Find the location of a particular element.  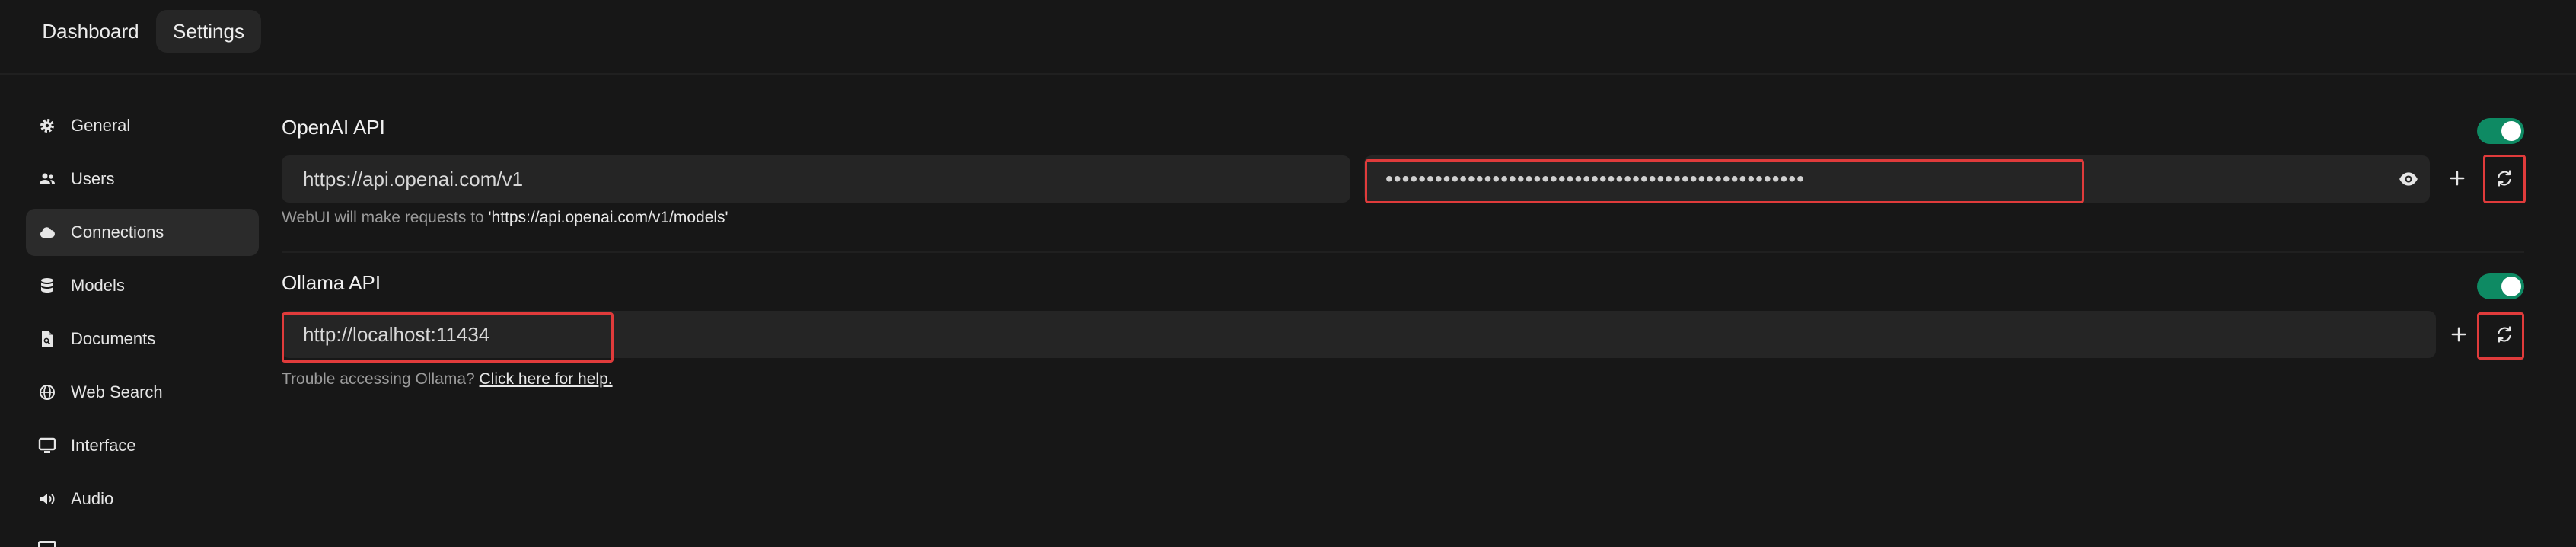

sidebar-item-models: Models is located at coordinates (142, 286).